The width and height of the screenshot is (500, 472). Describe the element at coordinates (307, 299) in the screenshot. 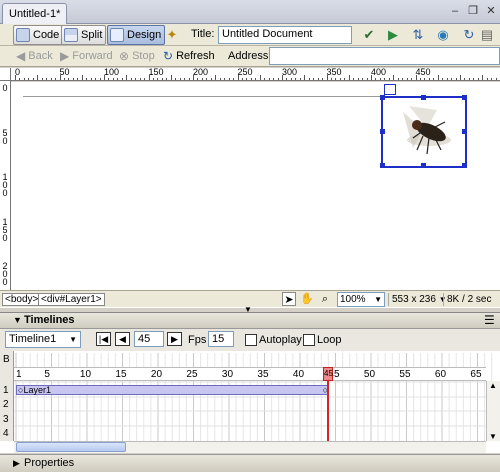

I see `hand-tool-icon: ✋` at that location.